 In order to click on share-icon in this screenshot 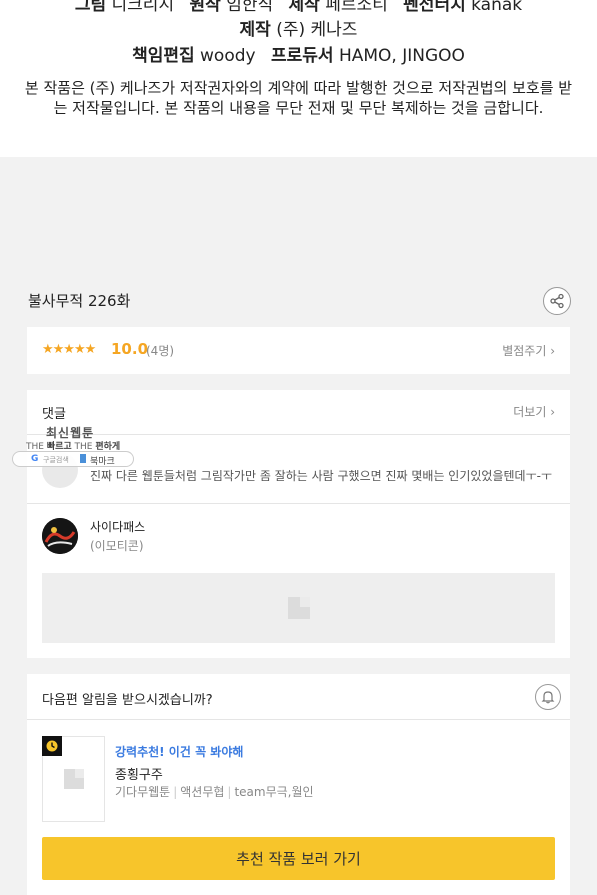, I will do `click(557, 301)`.